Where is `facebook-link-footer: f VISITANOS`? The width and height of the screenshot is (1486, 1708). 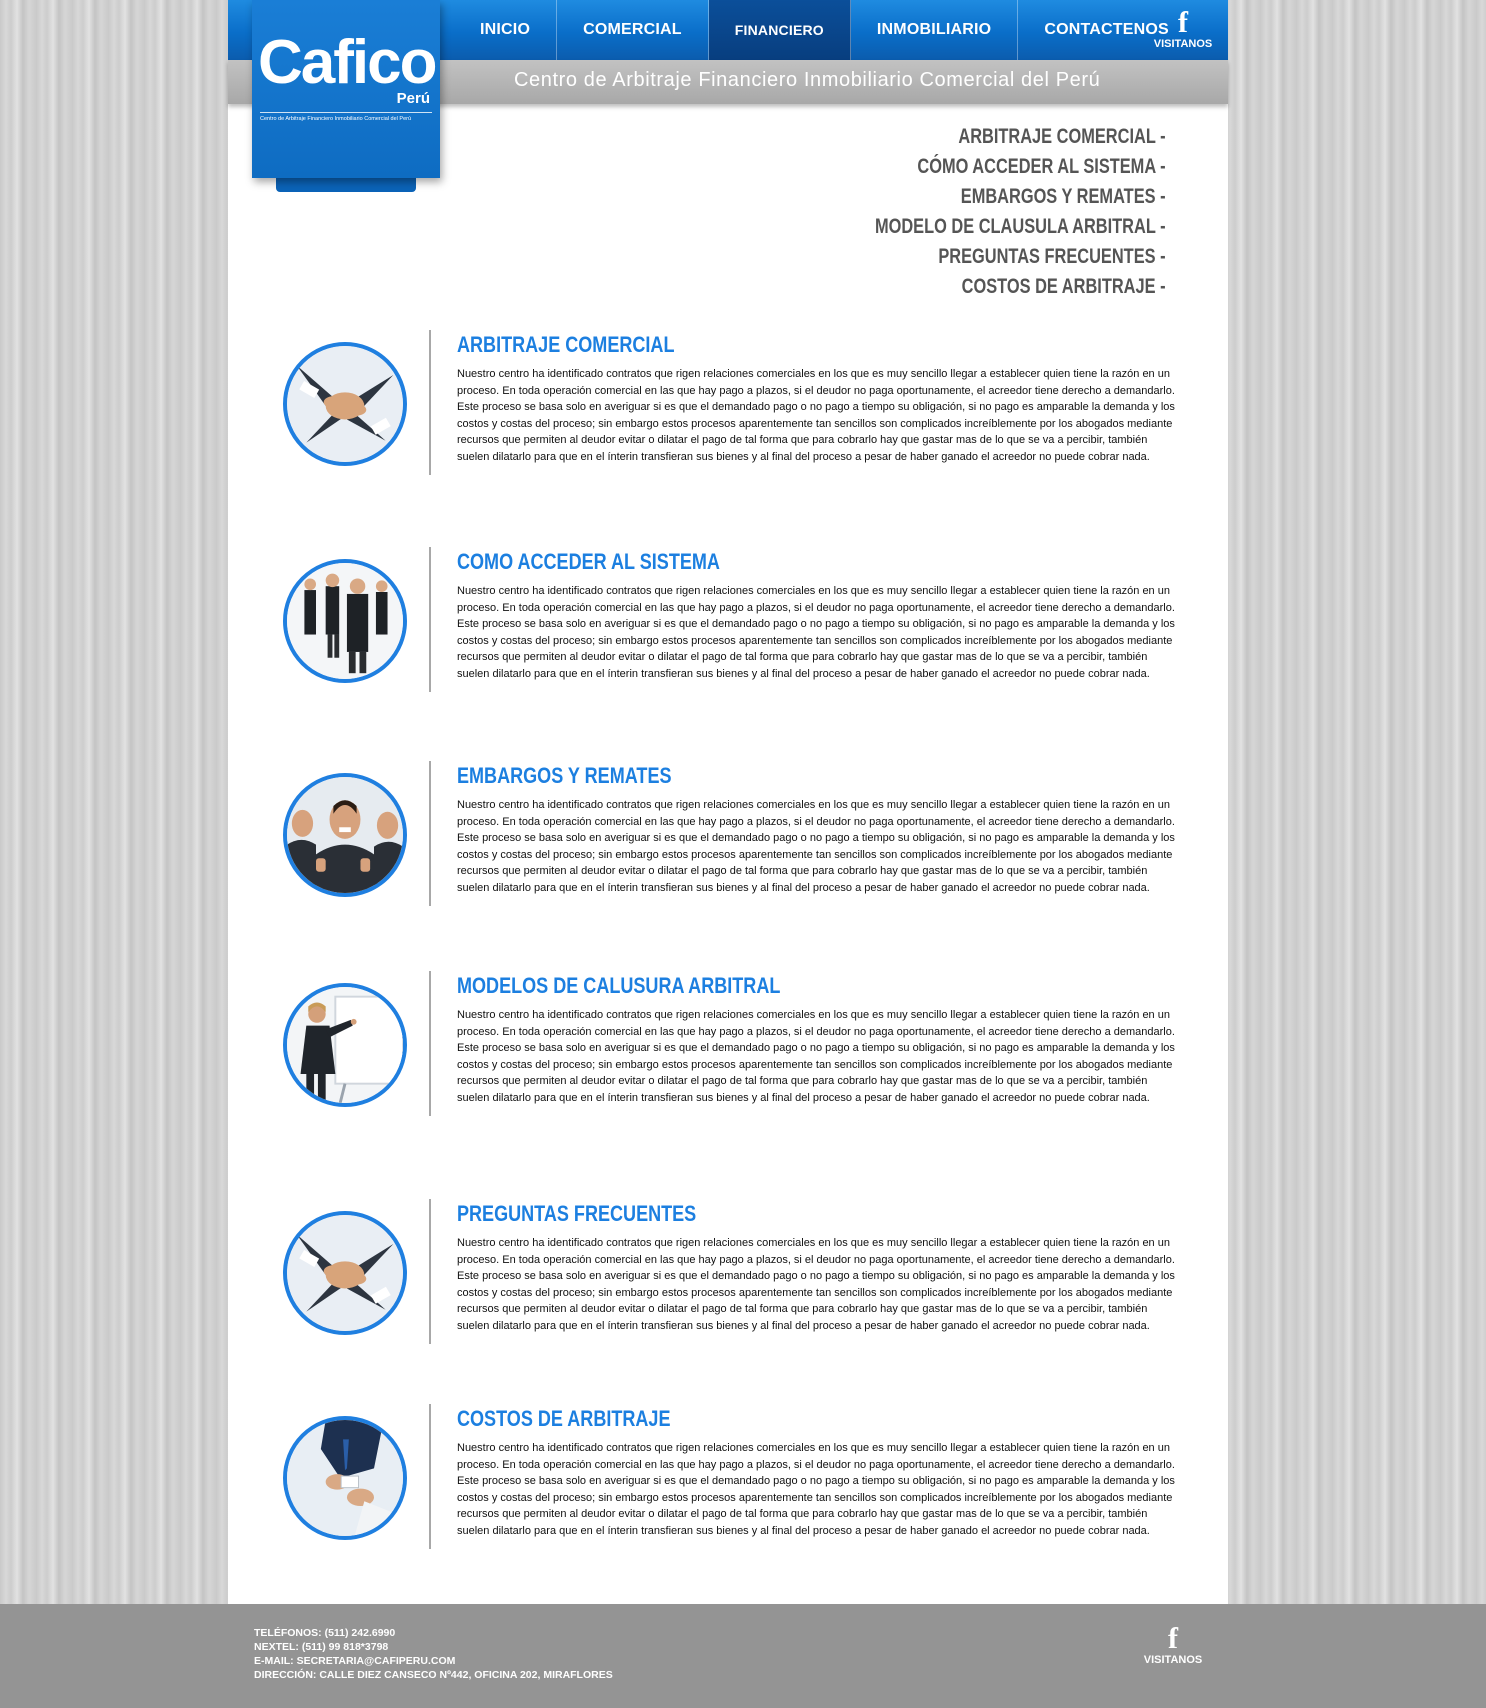
facebook-link-footer: f VISITANOS is located at coordinates (1173, 1644).